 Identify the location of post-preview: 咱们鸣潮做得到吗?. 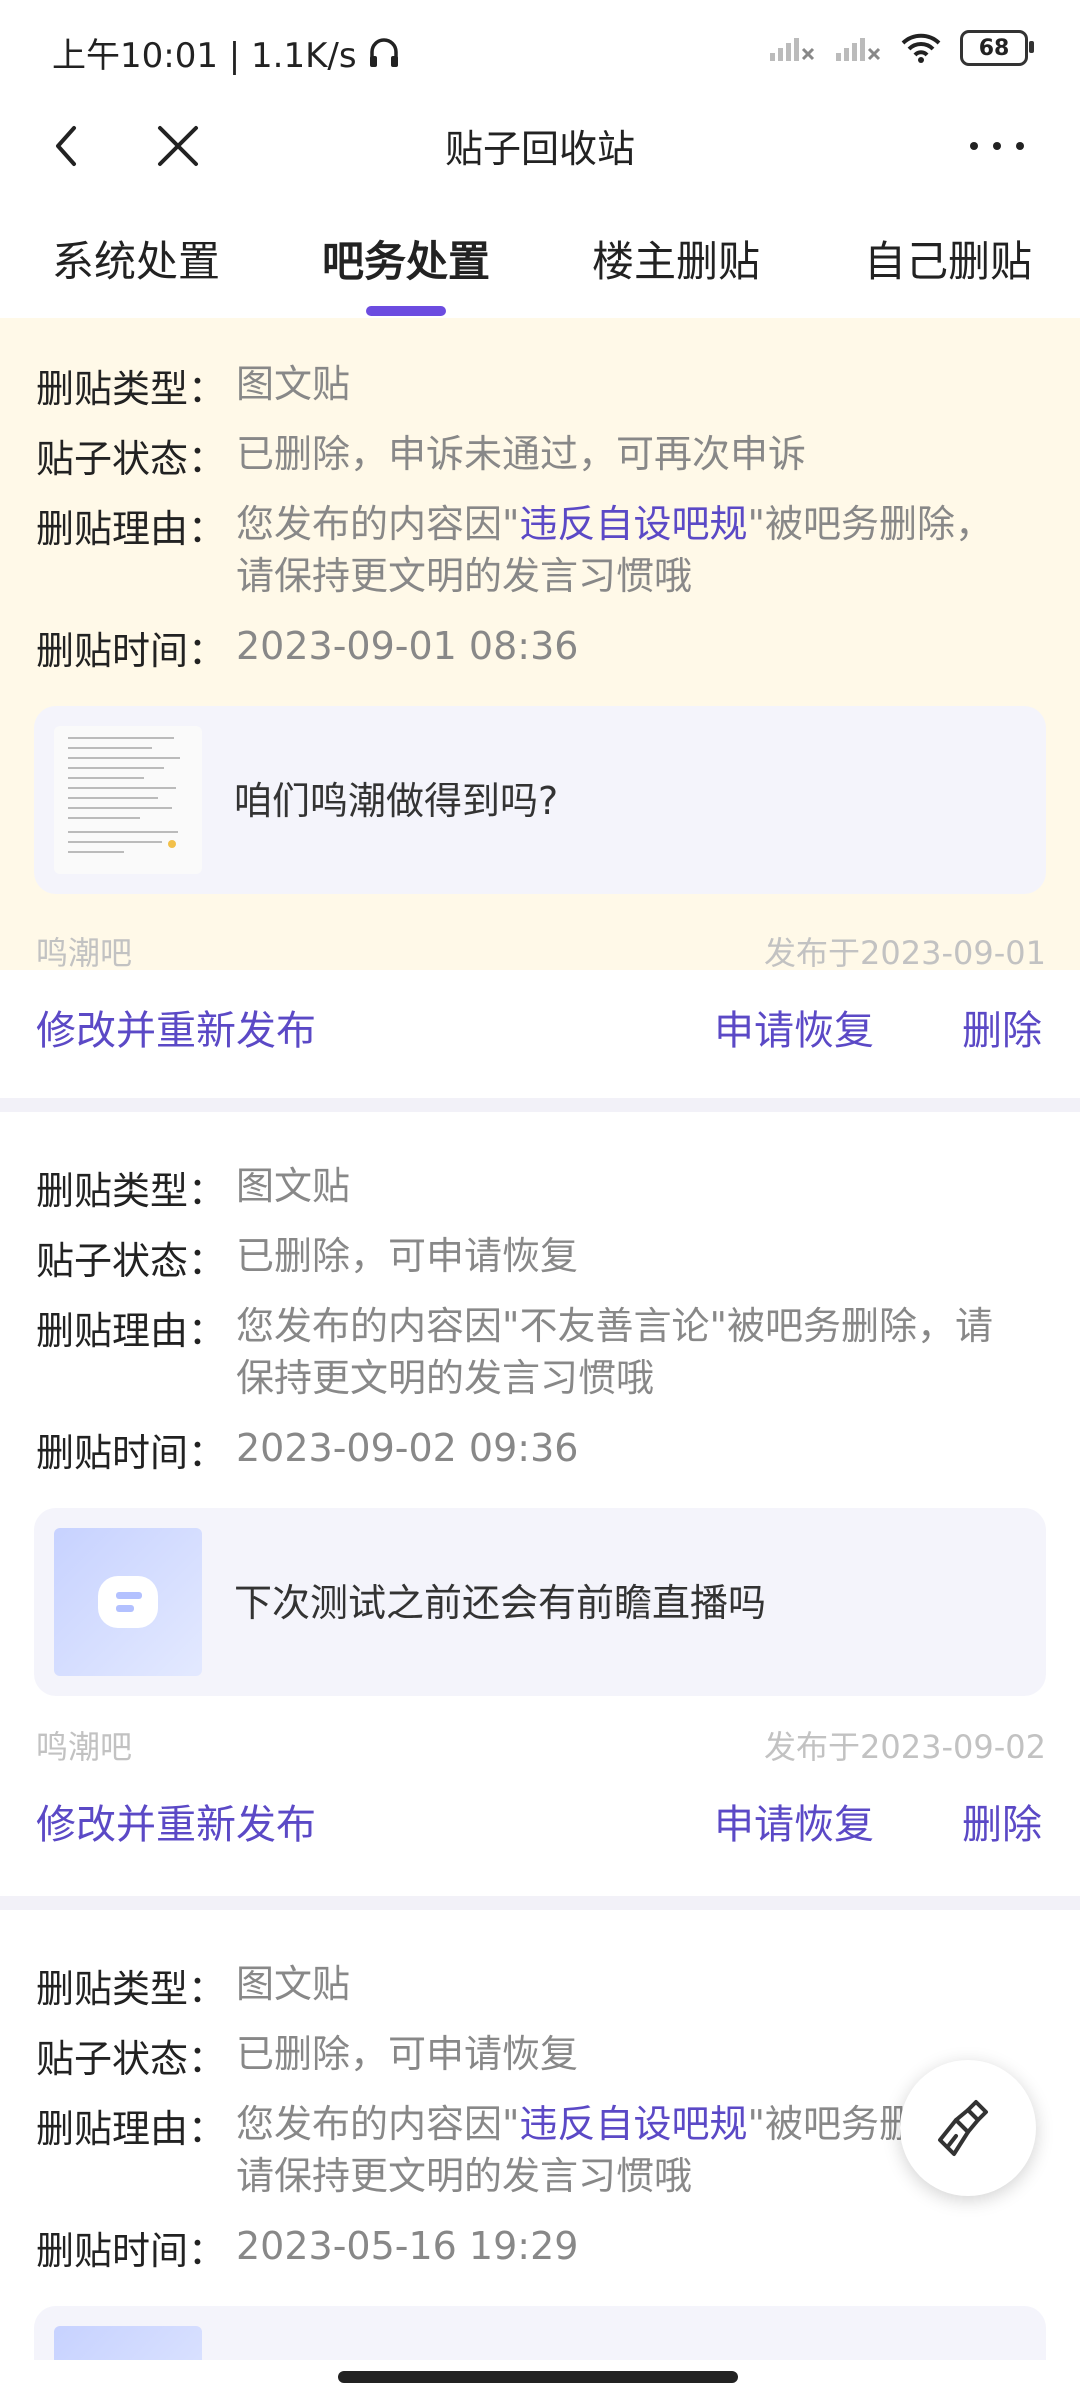
(540, 800).